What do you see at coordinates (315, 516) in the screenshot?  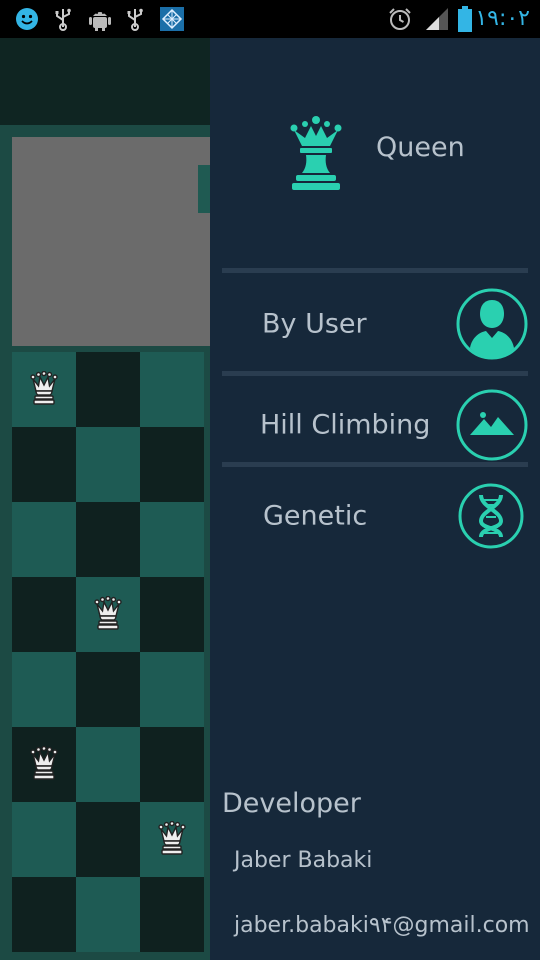 I see `menu-item-label: Genetic` at bounding box center [315, 516].